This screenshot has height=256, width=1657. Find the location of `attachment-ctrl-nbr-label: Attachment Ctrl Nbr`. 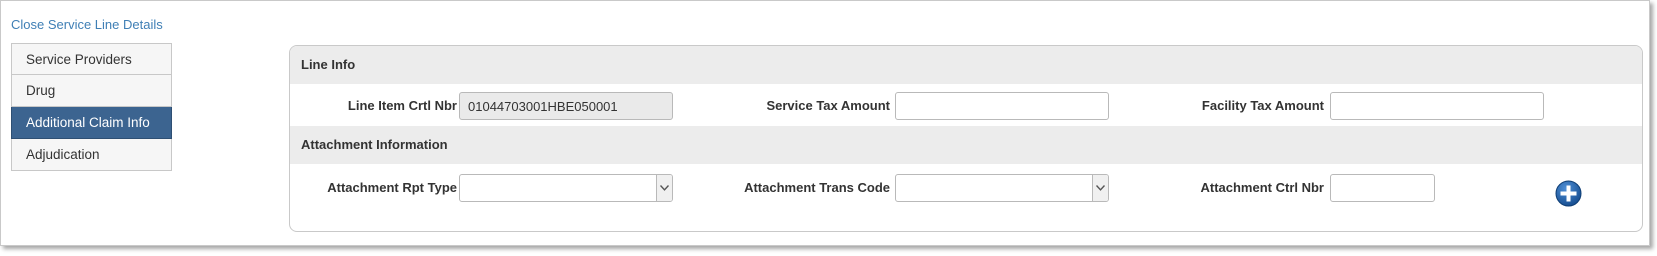

attachment-ctrl-nbr-label: Attachment Ctrl Nbr is located at coordinates (1262, 187).